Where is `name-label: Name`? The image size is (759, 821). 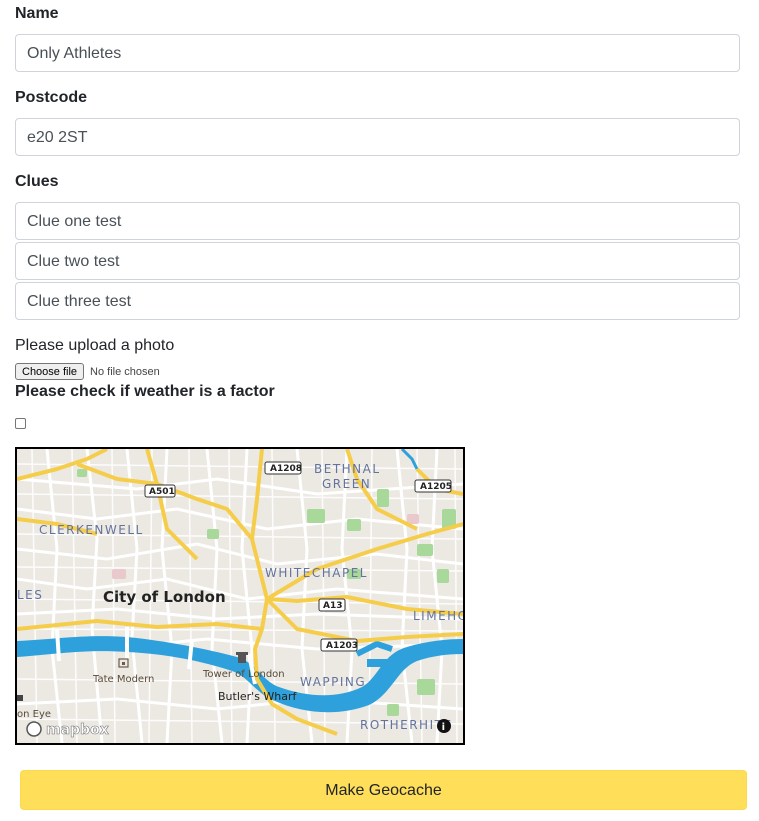 name-label: Name is located at coordinates (37, 13).